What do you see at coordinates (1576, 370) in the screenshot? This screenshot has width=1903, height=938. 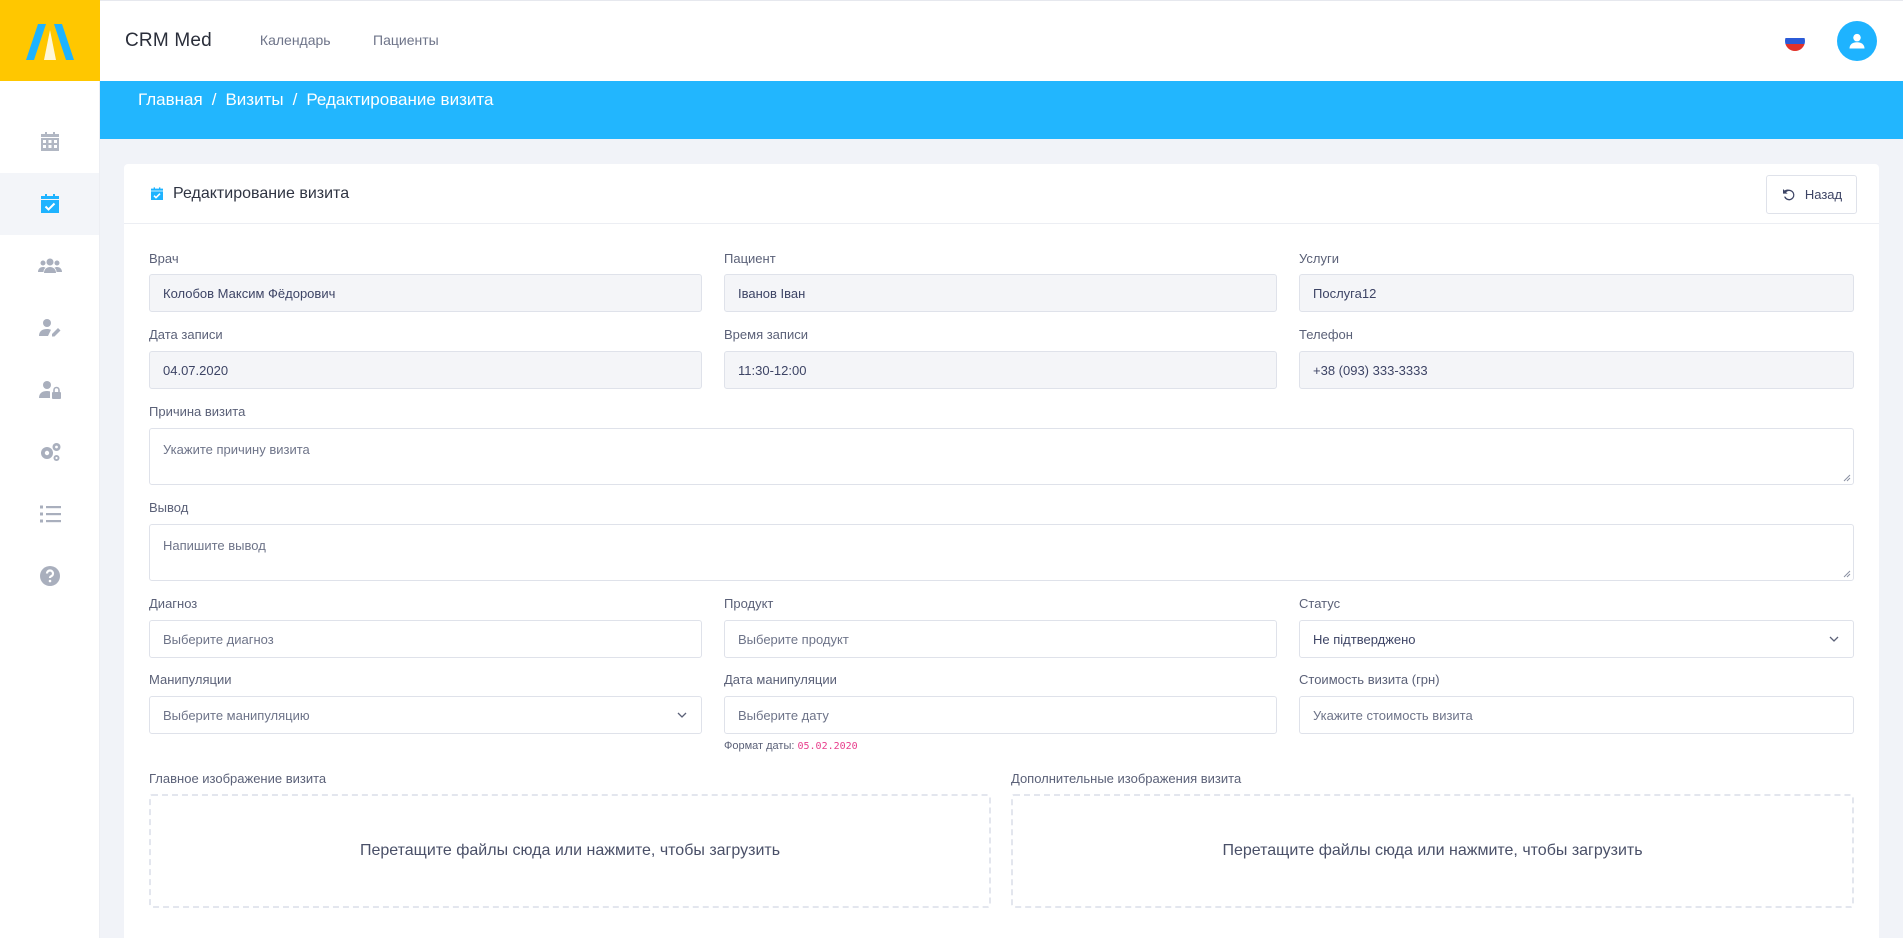 I see `phone-field: +38 (093) 333-3333` at bounding box center [1576, 370].